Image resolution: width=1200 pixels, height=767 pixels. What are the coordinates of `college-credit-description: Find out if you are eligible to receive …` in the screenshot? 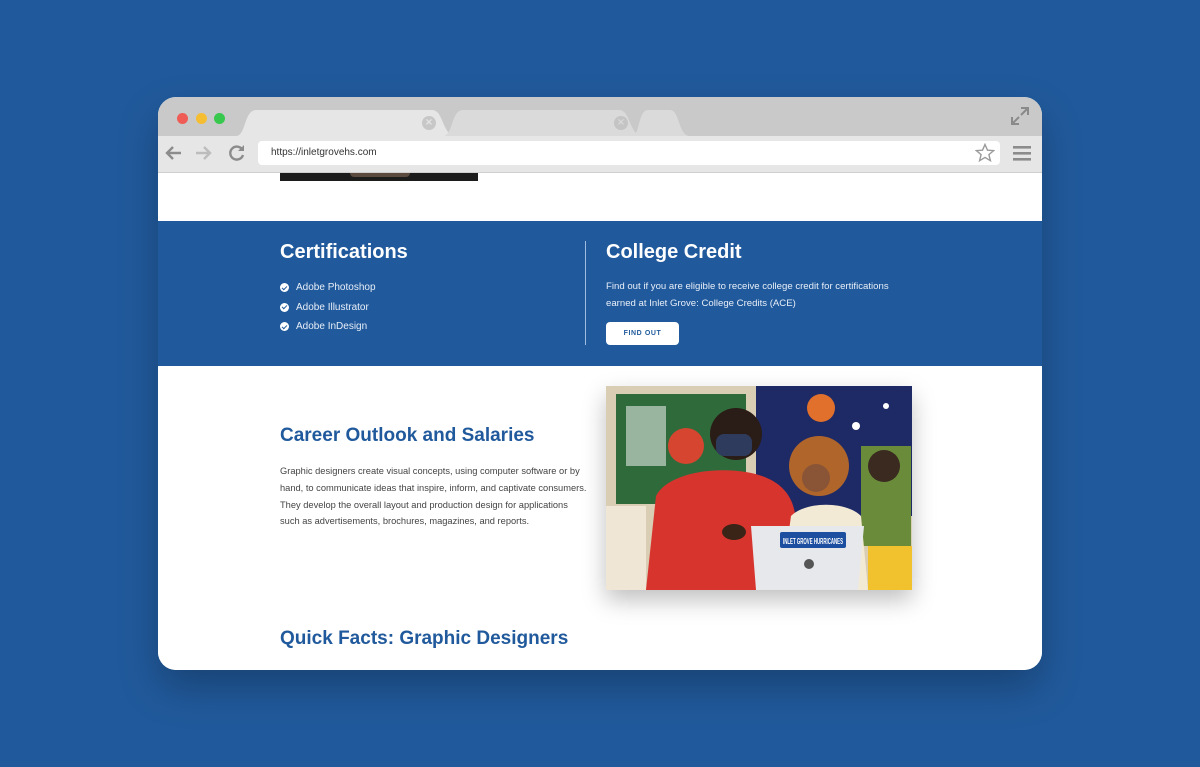 It's located at (747, 295).